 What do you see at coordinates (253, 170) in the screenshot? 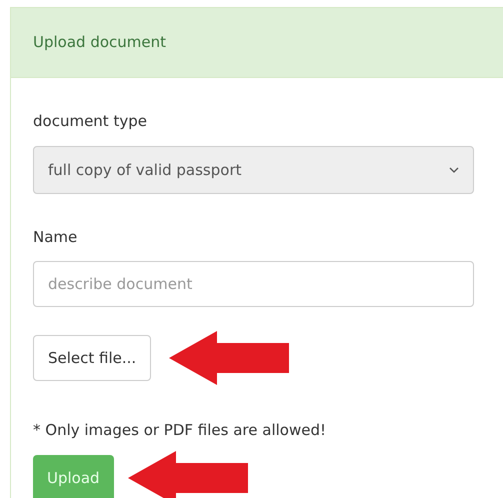
I see `document-type-select: full copy of valid passport` at bounding box center [253, 170].